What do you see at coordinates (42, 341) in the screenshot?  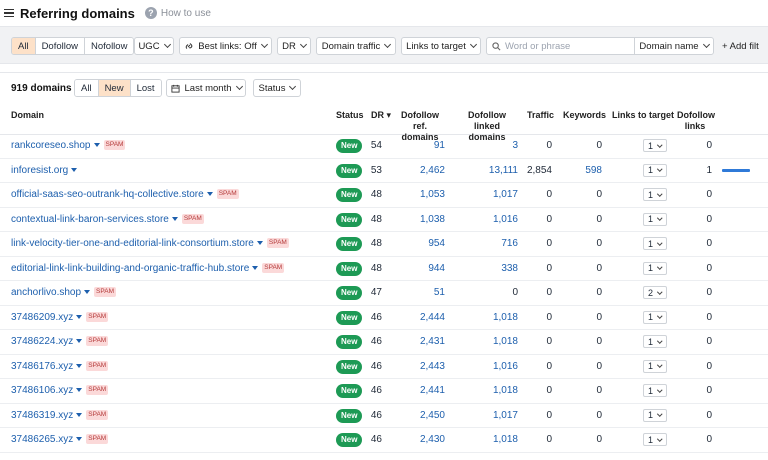 I see `domain-link: 37486224.xyz` at bounding box center [42, 341].